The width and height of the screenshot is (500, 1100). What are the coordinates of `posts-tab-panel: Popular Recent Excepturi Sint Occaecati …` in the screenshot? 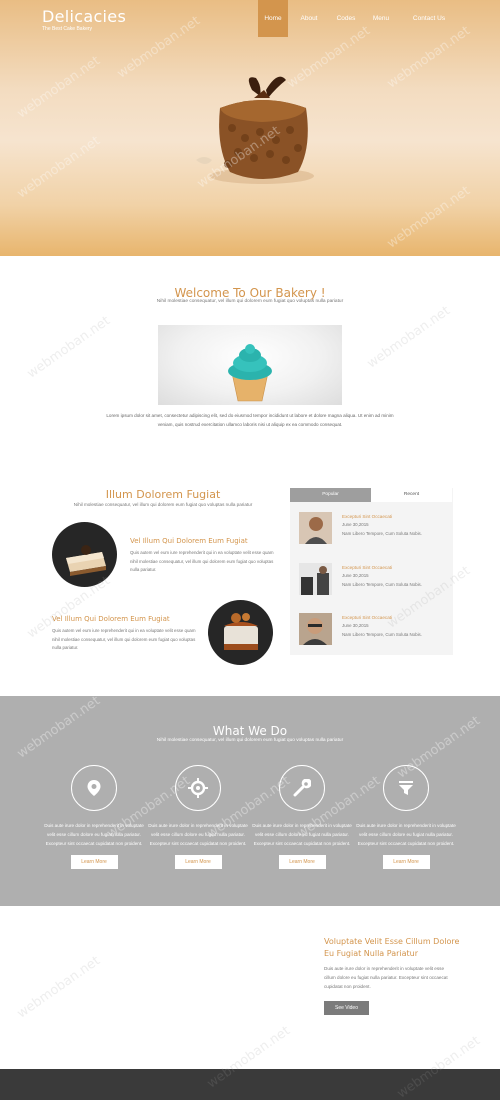 It's located at (371, 571).